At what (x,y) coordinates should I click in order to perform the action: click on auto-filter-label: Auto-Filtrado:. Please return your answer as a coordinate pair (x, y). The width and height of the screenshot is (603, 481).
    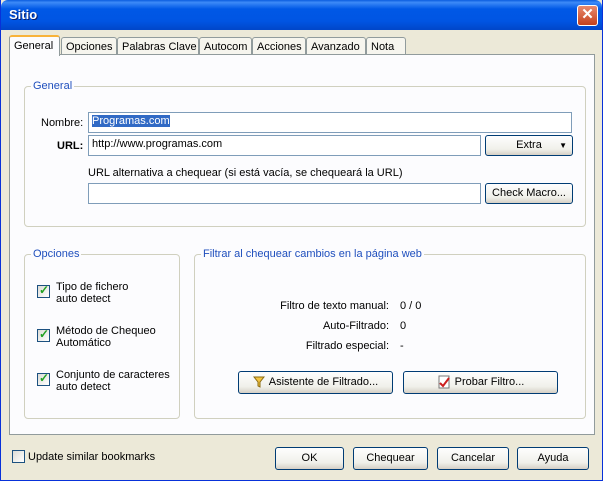
    Looking at the image, I should click on (355, 326).